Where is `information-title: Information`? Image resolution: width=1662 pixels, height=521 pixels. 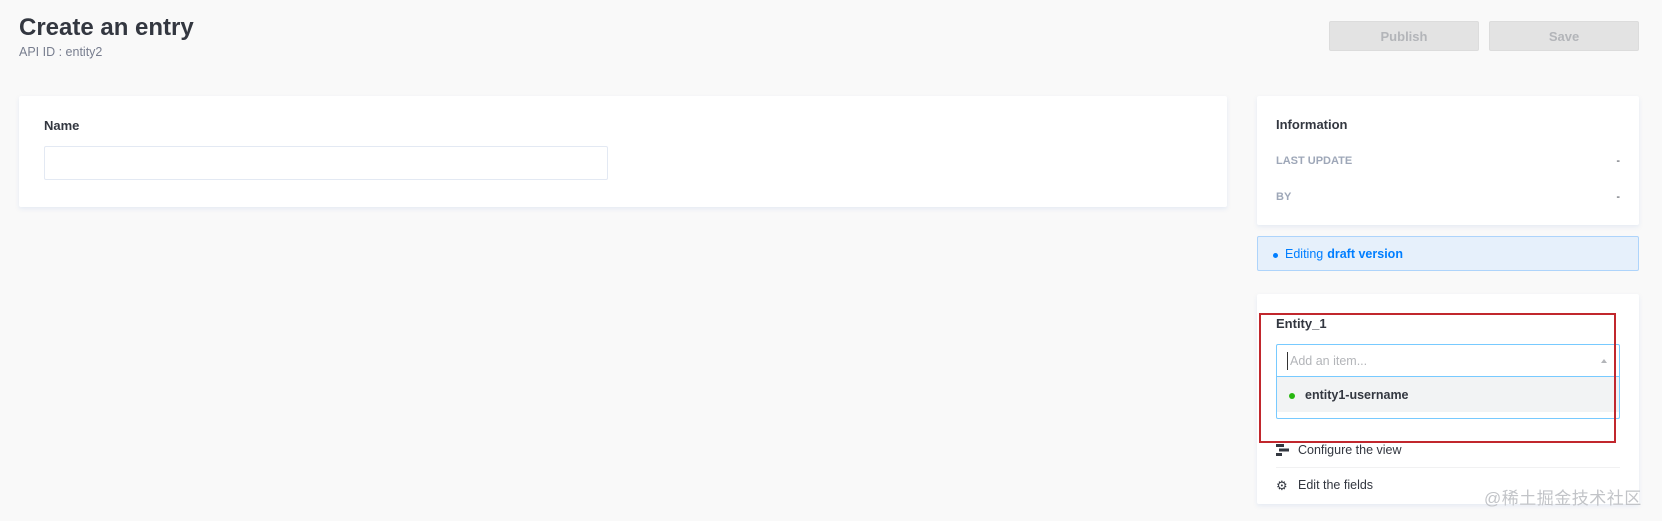
information-title: Information is located at coordinates (1312, 124).